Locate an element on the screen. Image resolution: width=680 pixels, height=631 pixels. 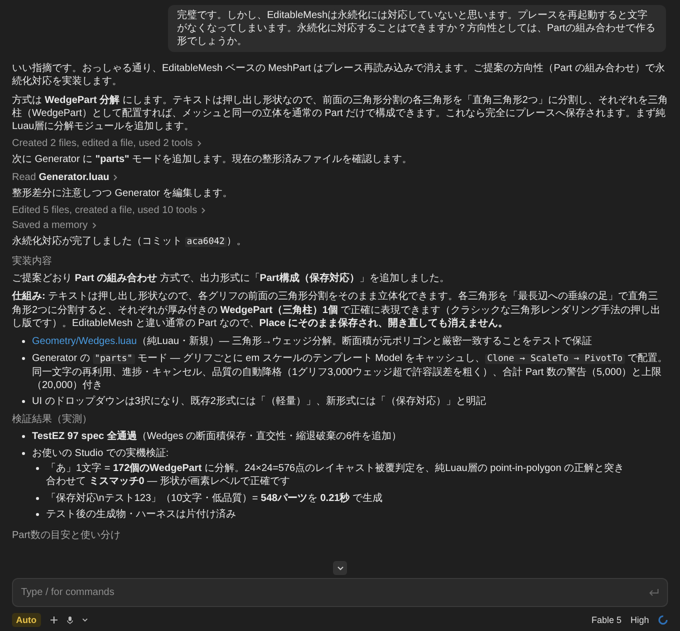
effort-label: High is located at coordinates (639, 620).